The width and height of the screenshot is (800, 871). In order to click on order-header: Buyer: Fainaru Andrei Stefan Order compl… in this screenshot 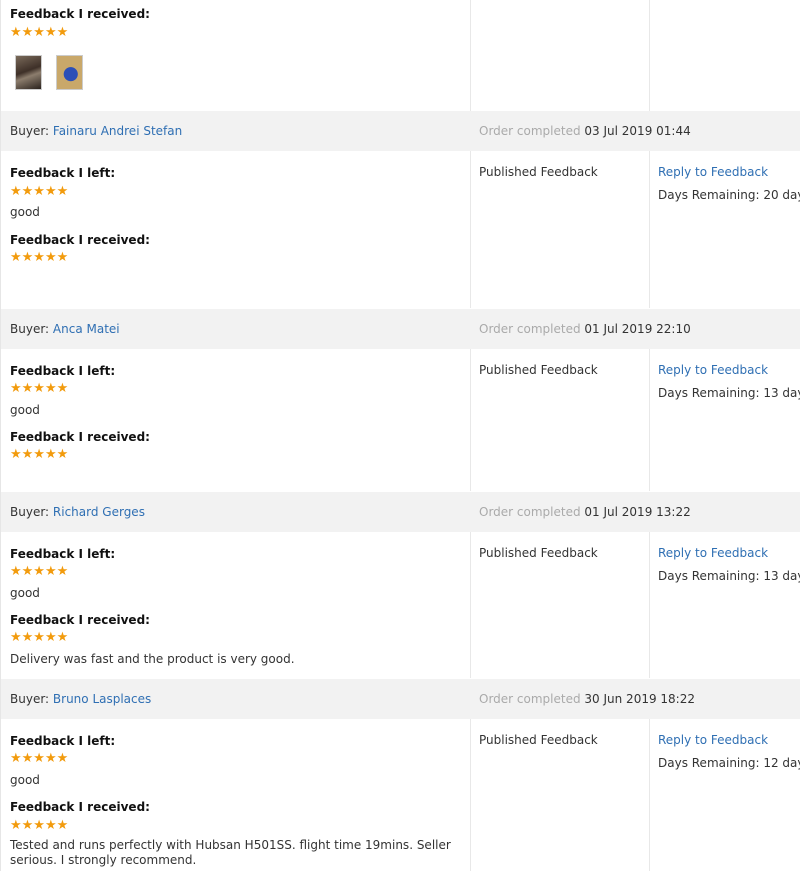, I will do `click(400, 131)`.